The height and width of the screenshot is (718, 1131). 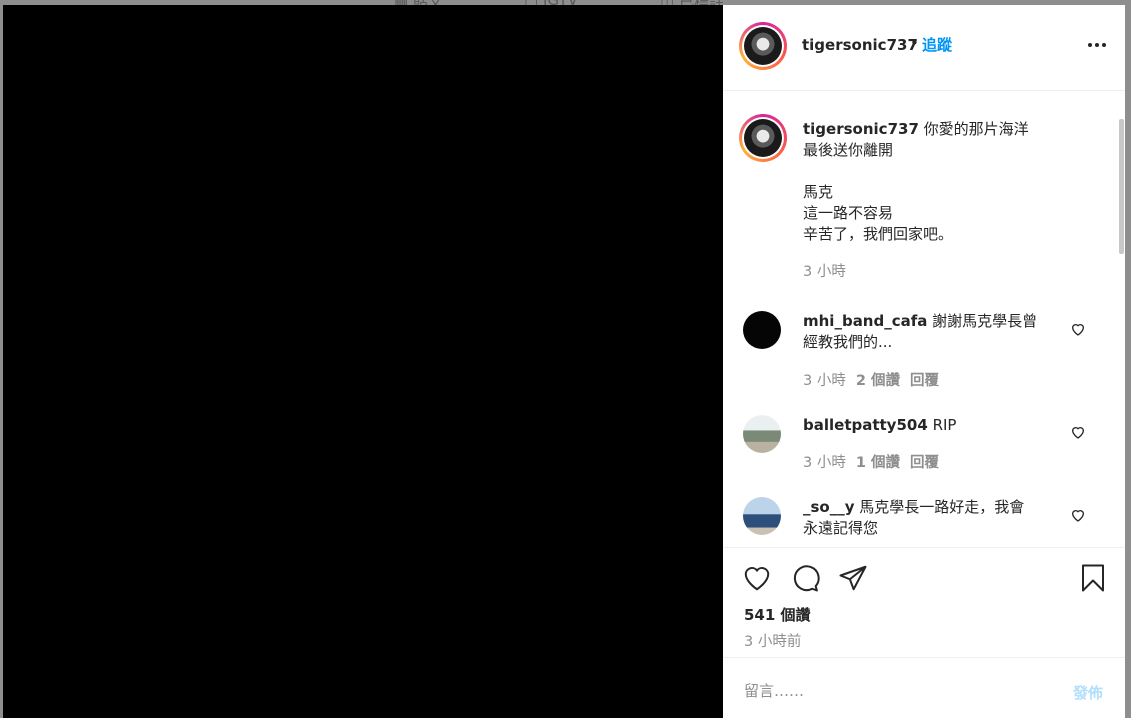 I want to click on comment-body: _so__y 馬克學長一路好走，我會 永遠記得您, so click(x=933, y=518).